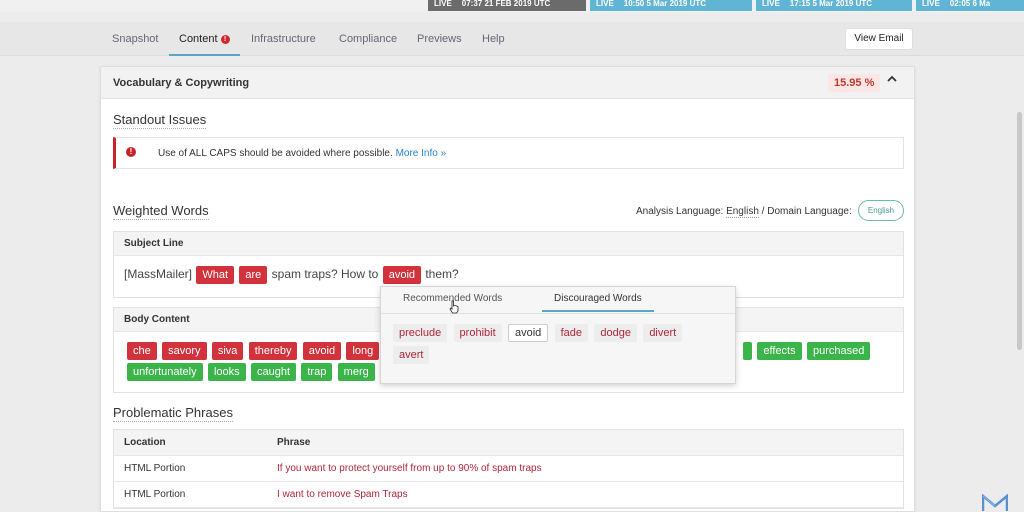  What do you see at coordinates (215, 275) in the screenshot?
I see `weighted-word-chip: What` at bounding box center [215, 275].